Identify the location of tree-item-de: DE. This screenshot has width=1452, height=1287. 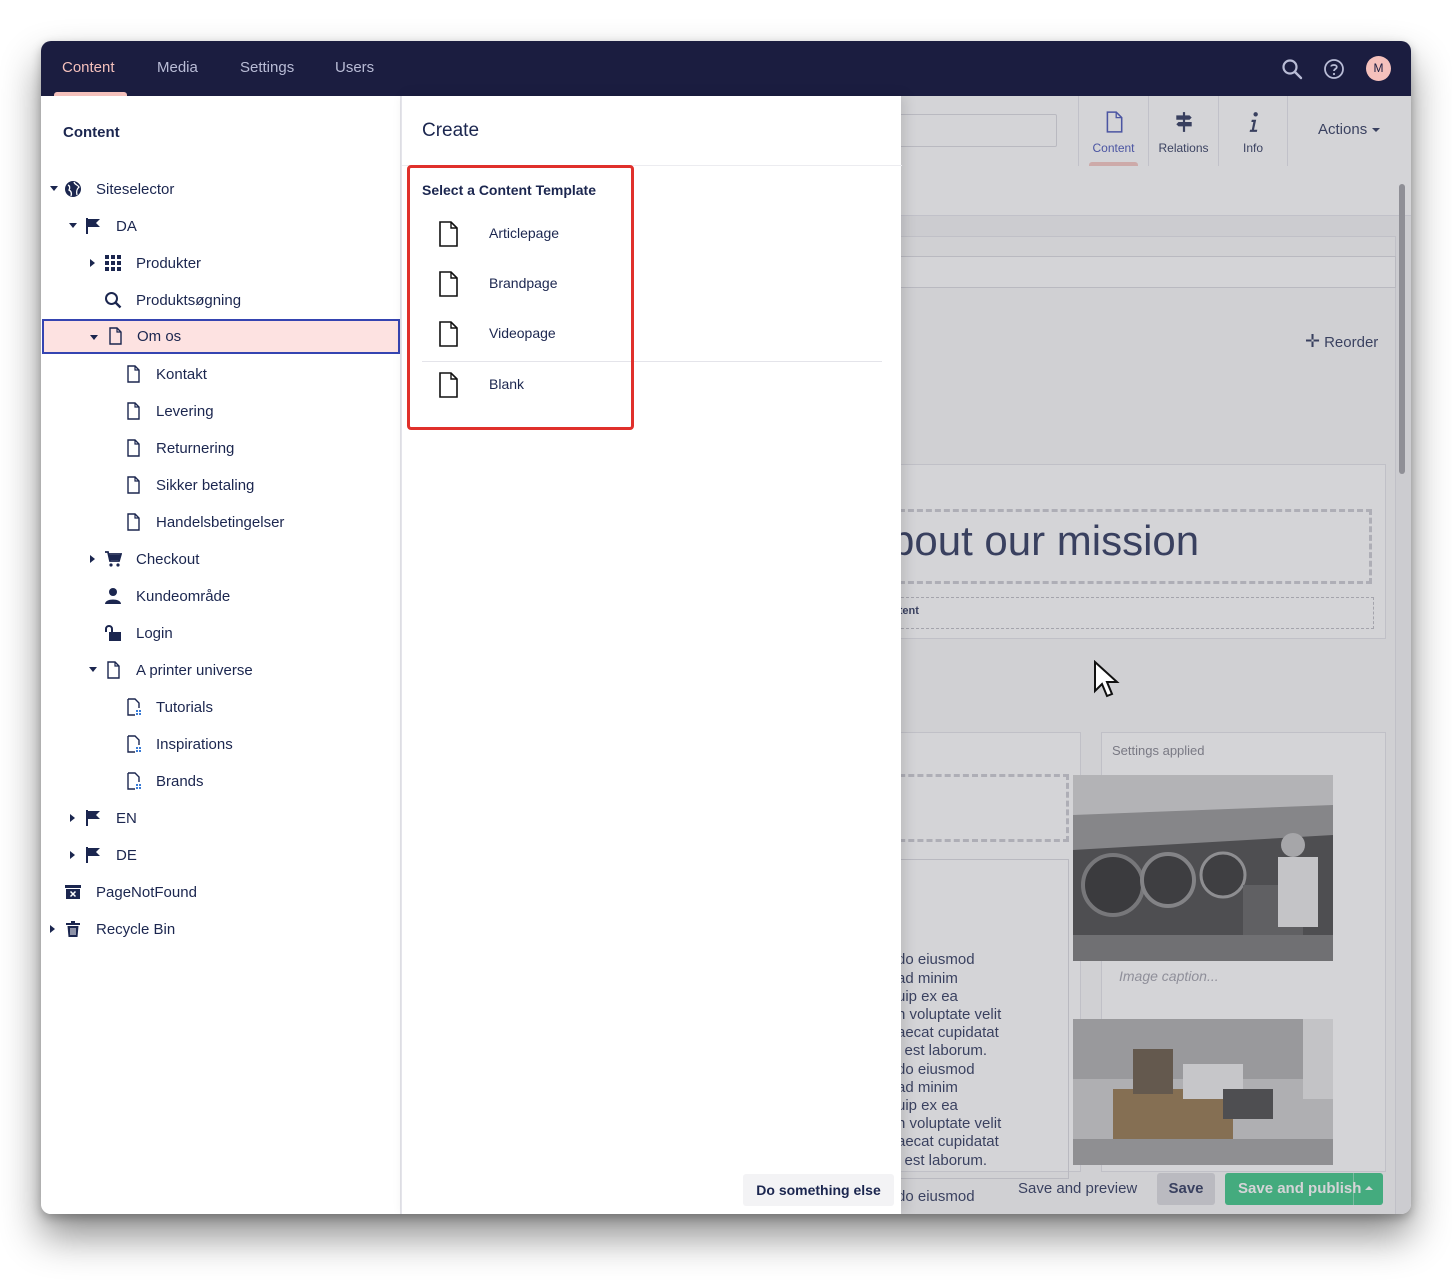
(220, 855).